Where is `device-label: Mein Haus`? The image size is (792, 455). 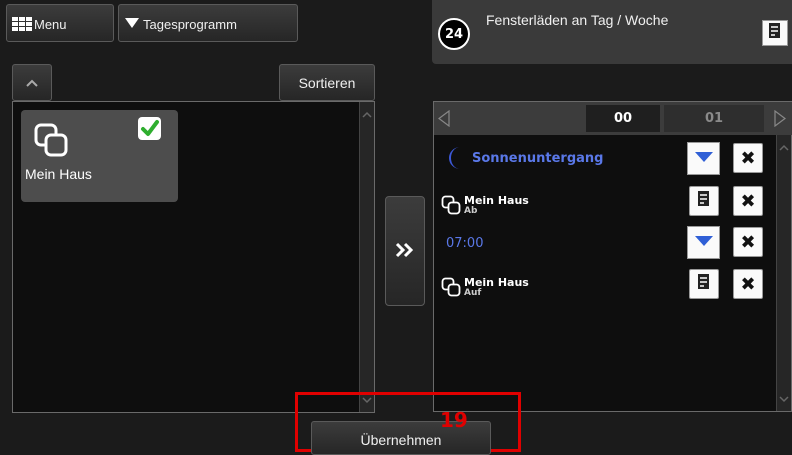
device-label: Mein Haus is located at coordinates (58, 174).